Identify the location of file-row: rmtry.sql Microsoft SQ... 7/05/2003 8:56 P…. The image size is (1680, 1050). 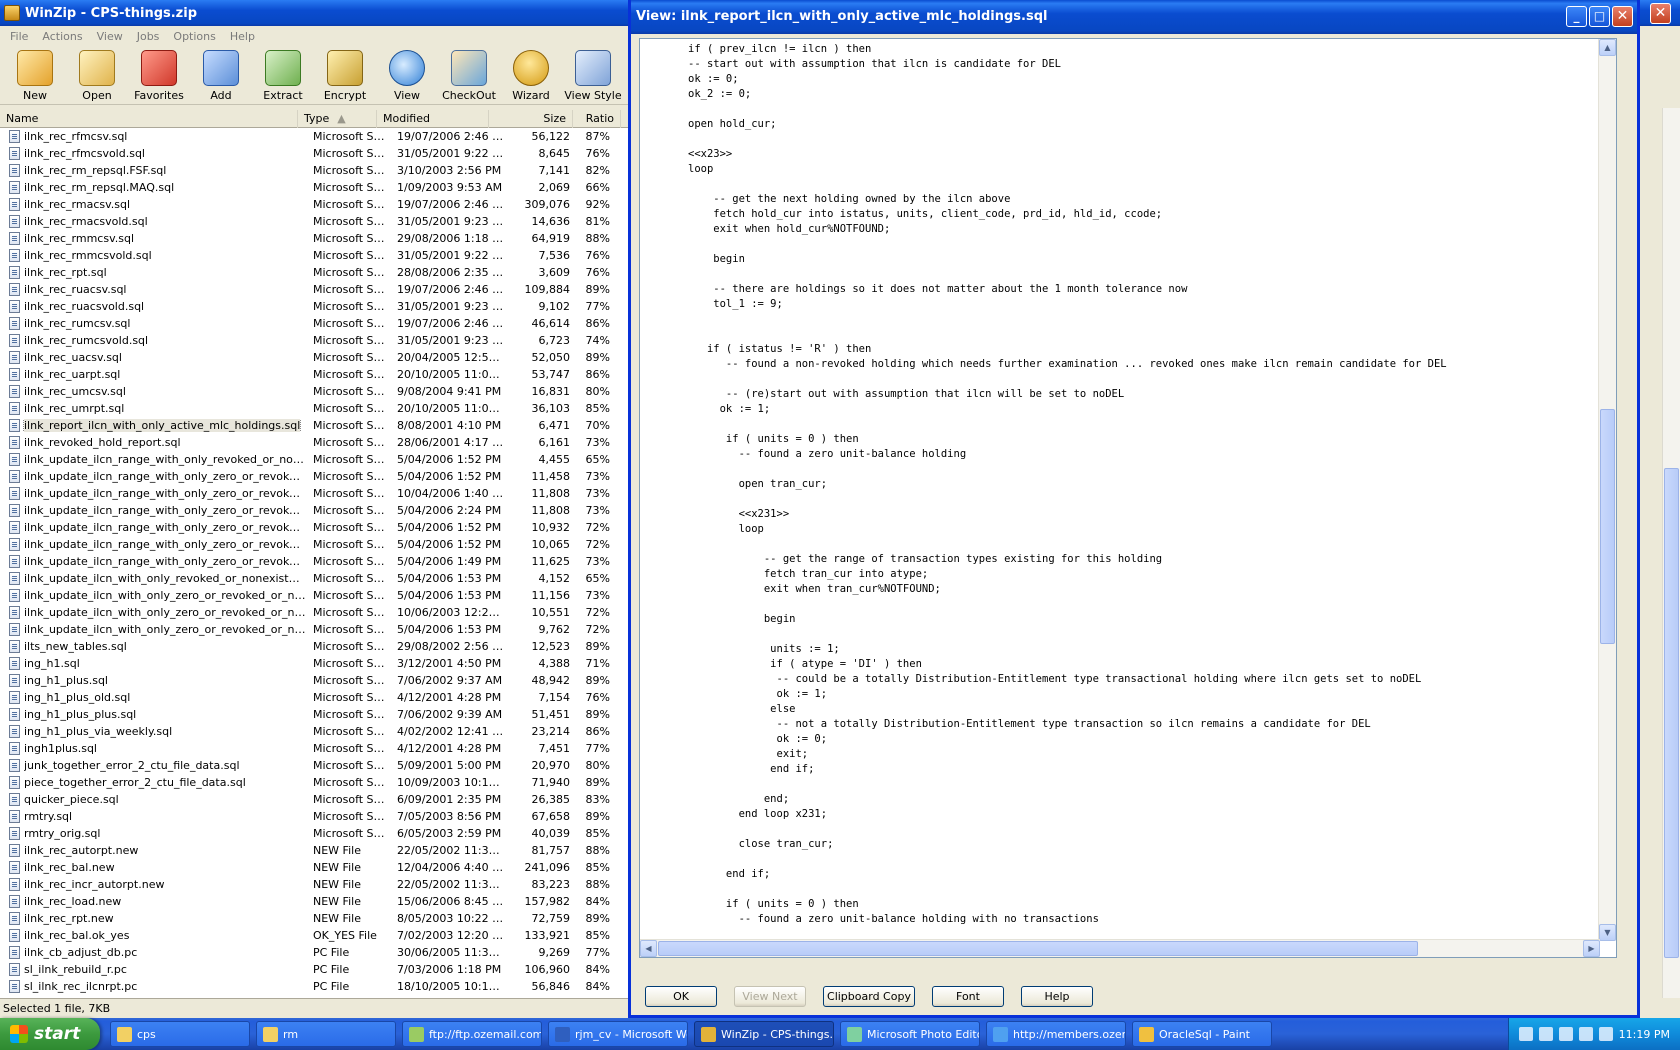
(314, 816).